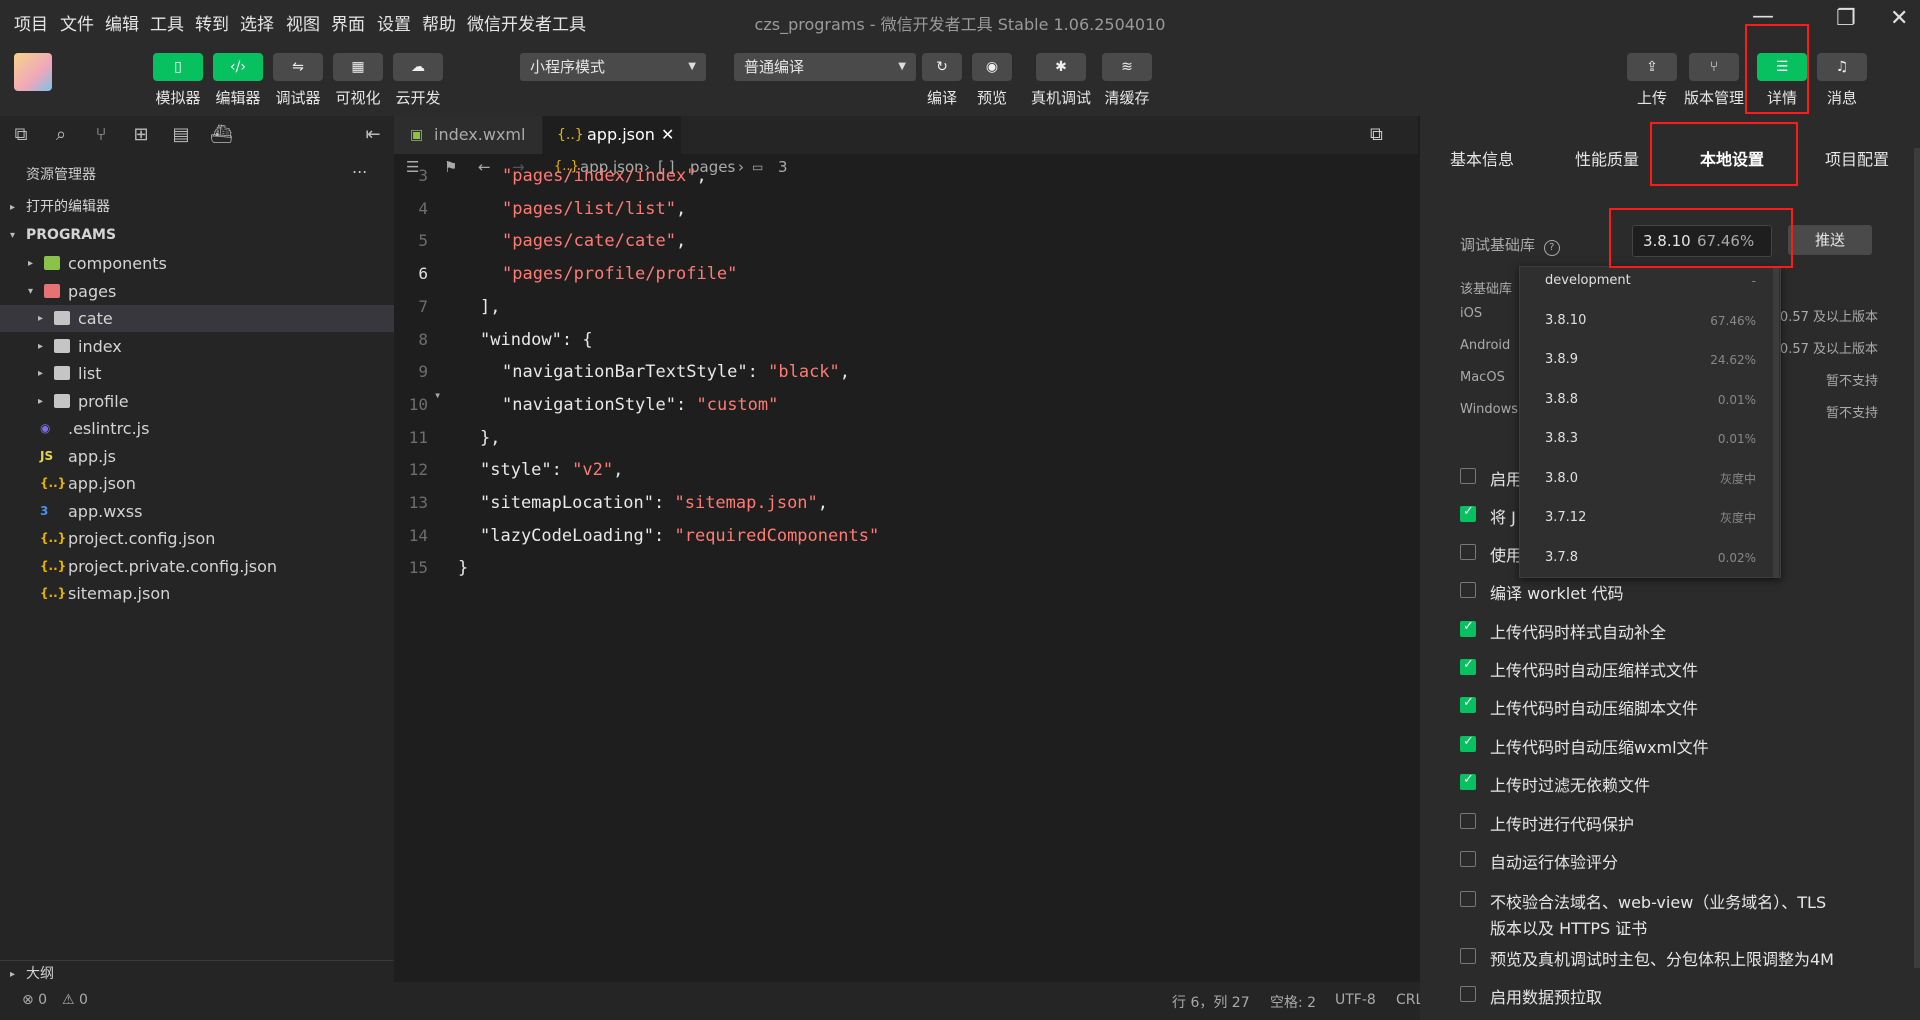 This screenshot has width=1920, height=1020. Describe the element at coordinates (75, 1000) in the screenshot. I see `warning-count: ⚠ 0` at that location.